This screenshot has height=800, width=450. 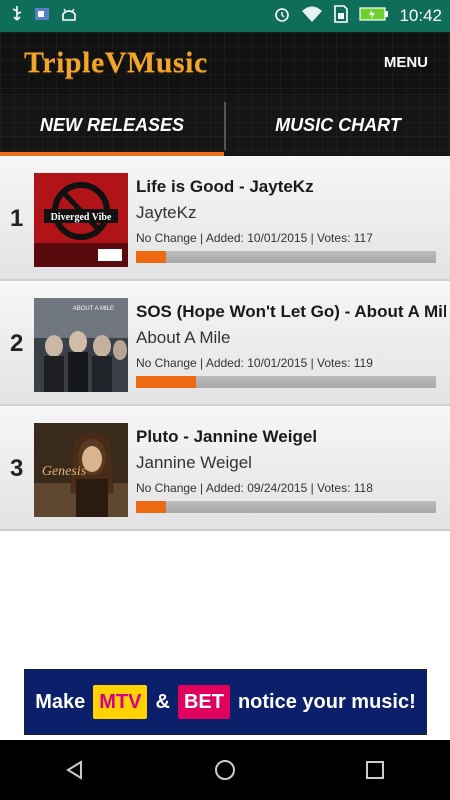 What do you see at coordinates (60, 701) in the screenshot?
I see `ad-text-make: Make` at bounding box center [60, 701].